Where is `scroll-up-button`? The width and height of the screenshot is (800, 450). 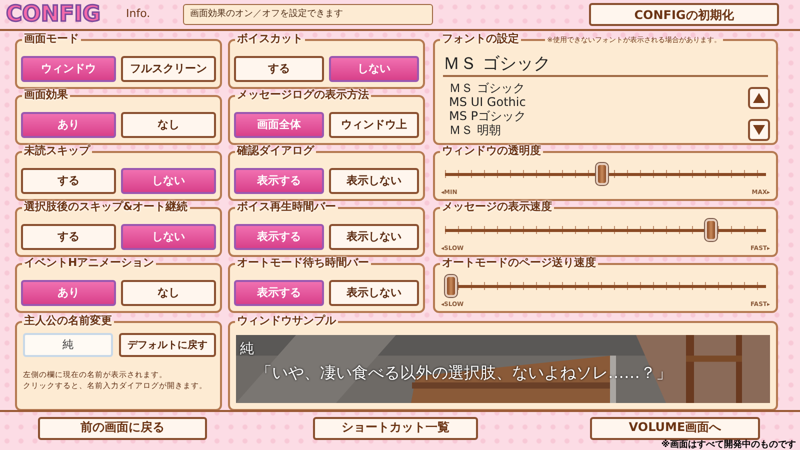
scroll-up-button is located at coordinates (759, 98).